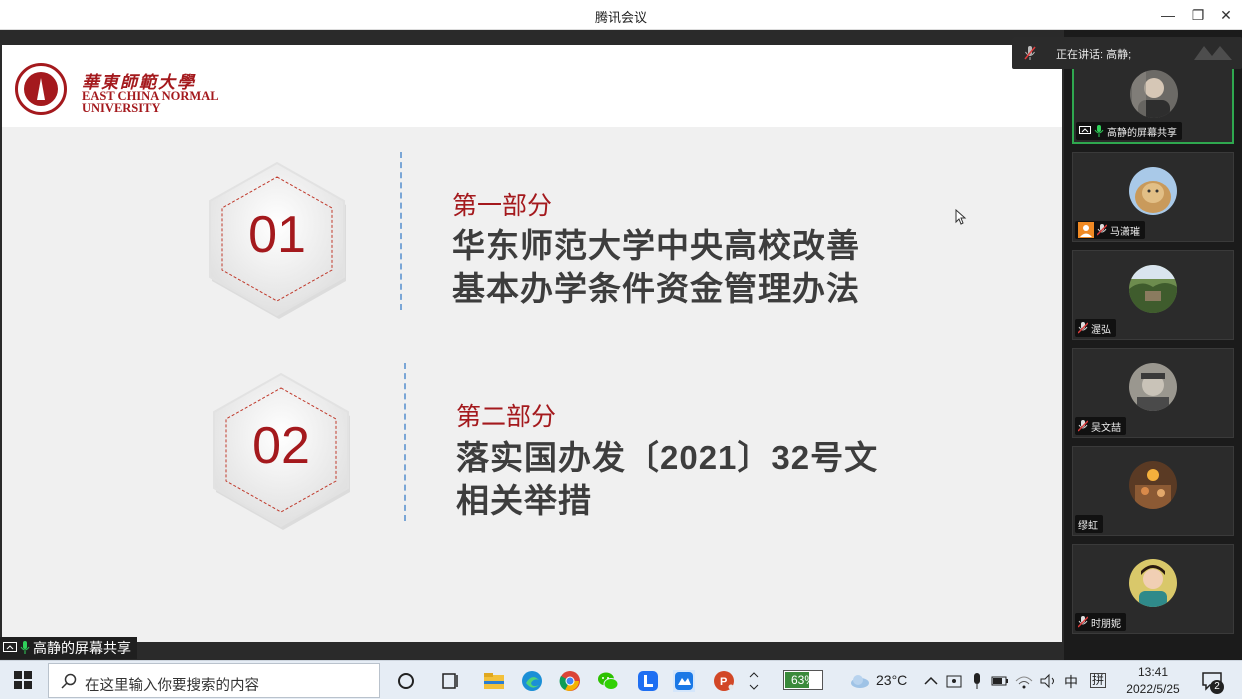 The width and height of the screenshot is (1242, 699). I want to click on participant-name: 马潇璀, so click(1125, 232).